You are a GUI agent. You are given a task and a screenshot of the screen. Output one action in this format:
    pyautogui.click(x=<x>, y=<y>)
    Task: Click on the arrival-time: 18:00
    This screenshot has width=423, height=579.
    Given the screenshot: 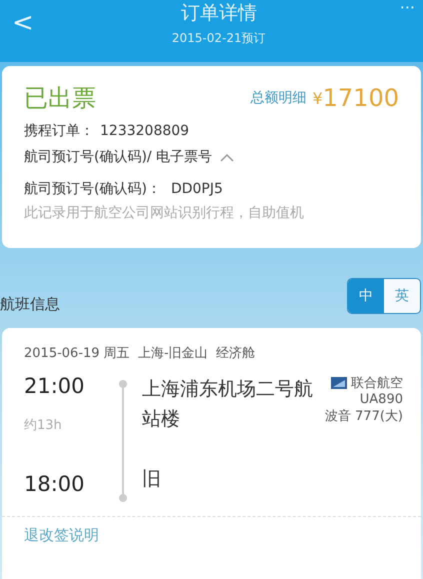 What is the action you would take?
    pyautogui.click(x=55, y=484)
    